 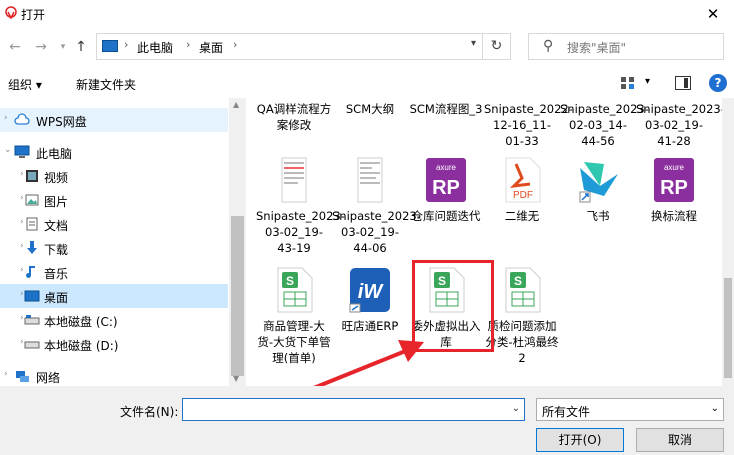 What do you see at coordinates (353, 409) in the screenshot?
I see `filename-input: ⌄` at bounding box center [353, 409].